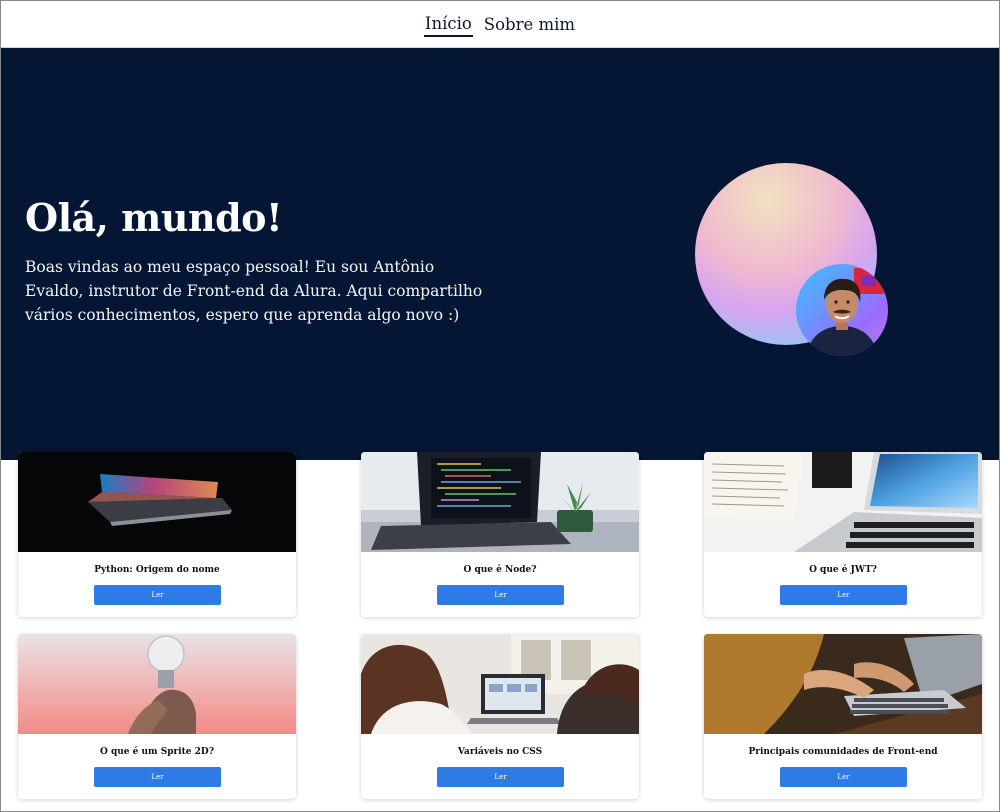  What do you see at coordinates (448, 24) in the screenshot?
I see `nav-link-inicio: Início` at bounding box center [448, 24].